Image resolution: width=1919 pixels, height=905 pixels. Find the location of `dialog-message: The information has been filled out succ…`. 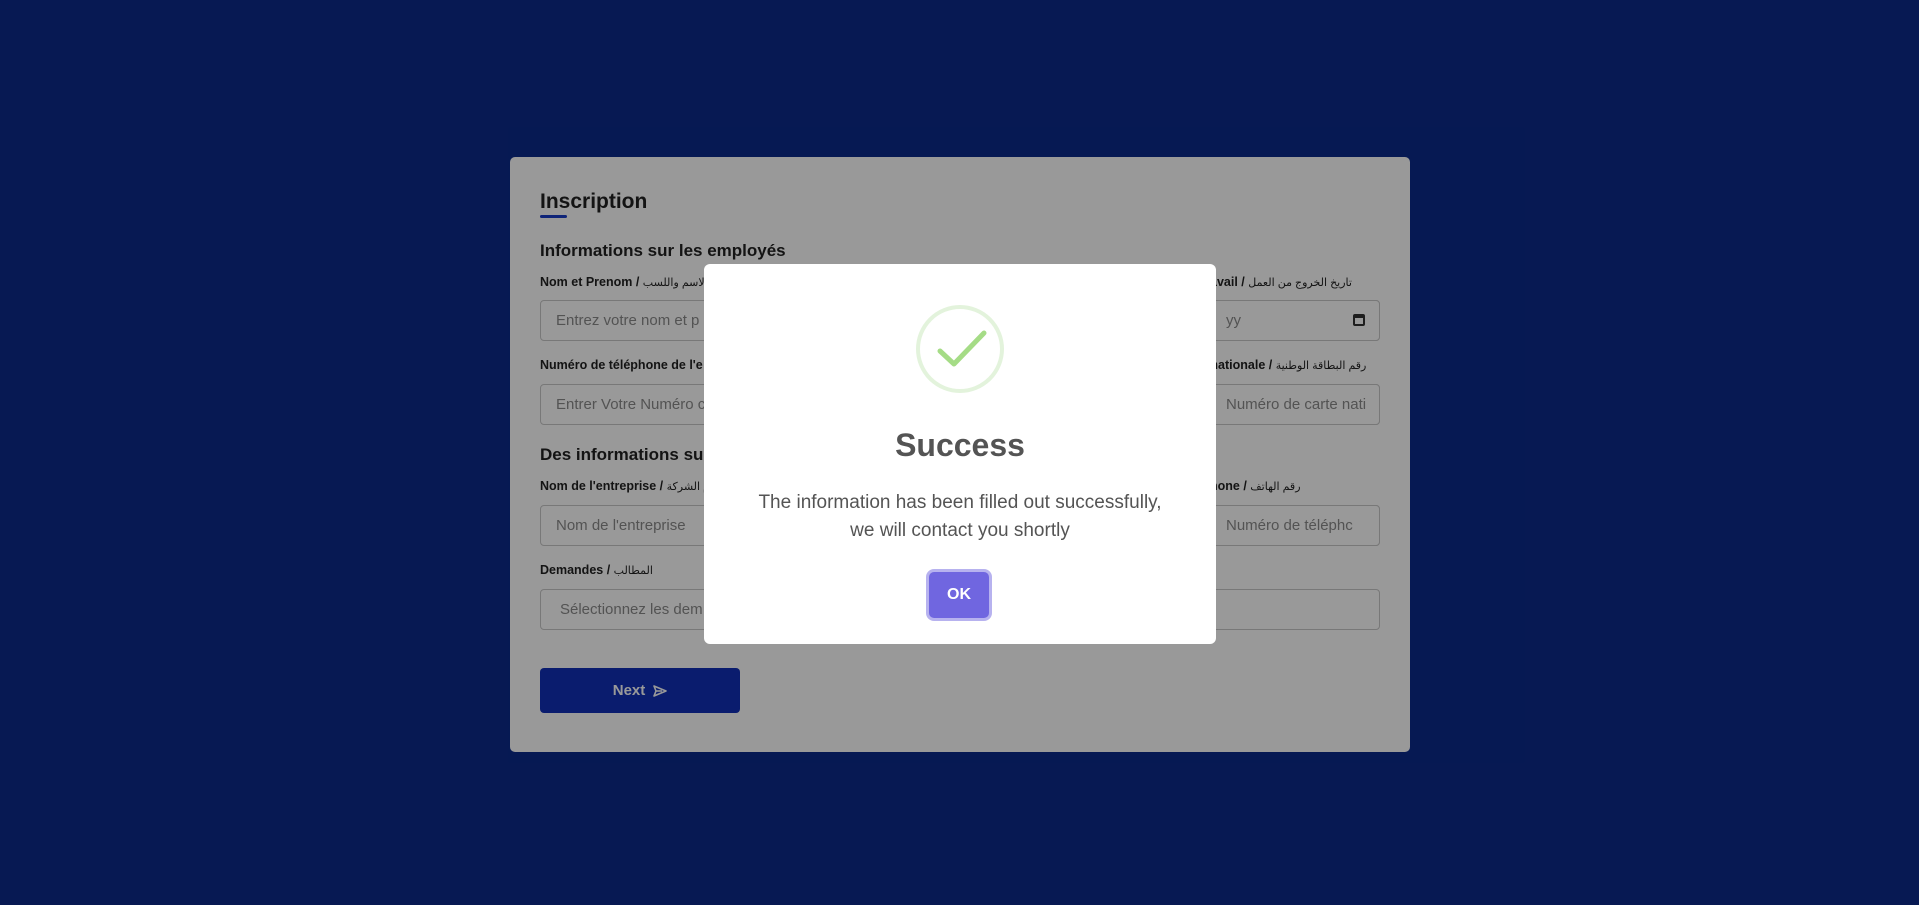

dialog-message: The information has been filled out succ… is located at coordinates (960, 516).